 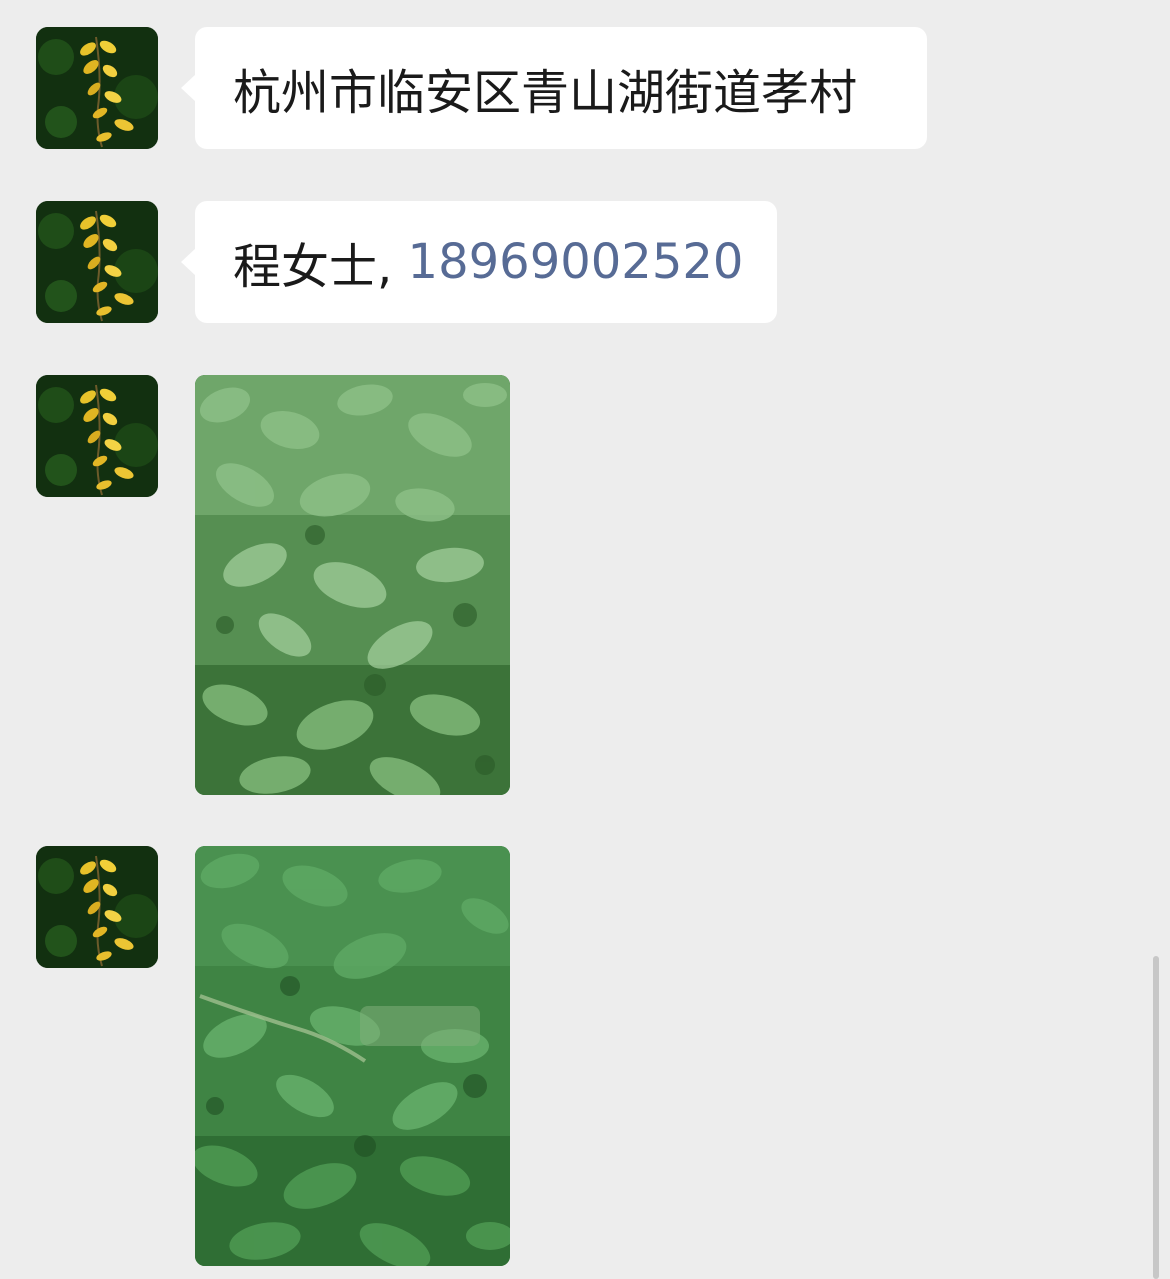 What do you see at coordinates (1156, 1117) in the screenshot?
I see `scrollbar` at bounding box center [1156, 1117].